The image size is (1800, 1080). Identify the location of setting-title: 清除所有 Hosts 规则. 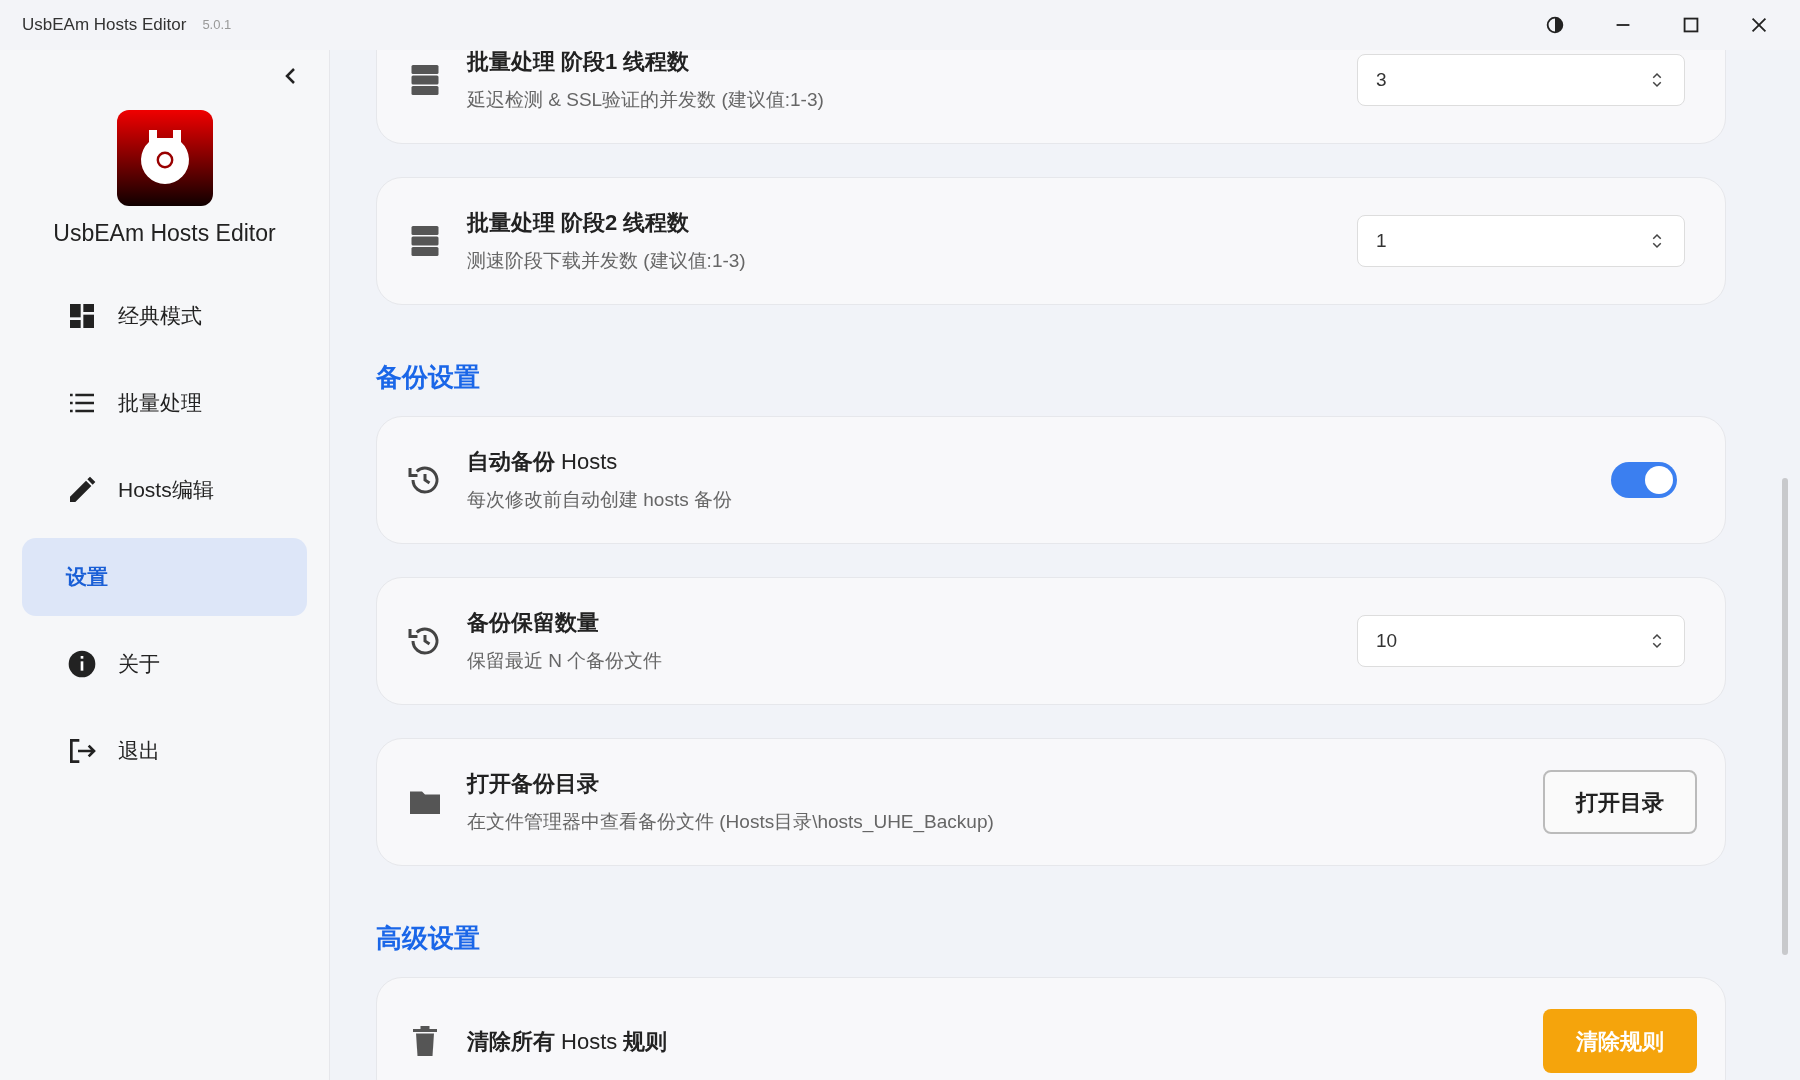
(568, 1041).